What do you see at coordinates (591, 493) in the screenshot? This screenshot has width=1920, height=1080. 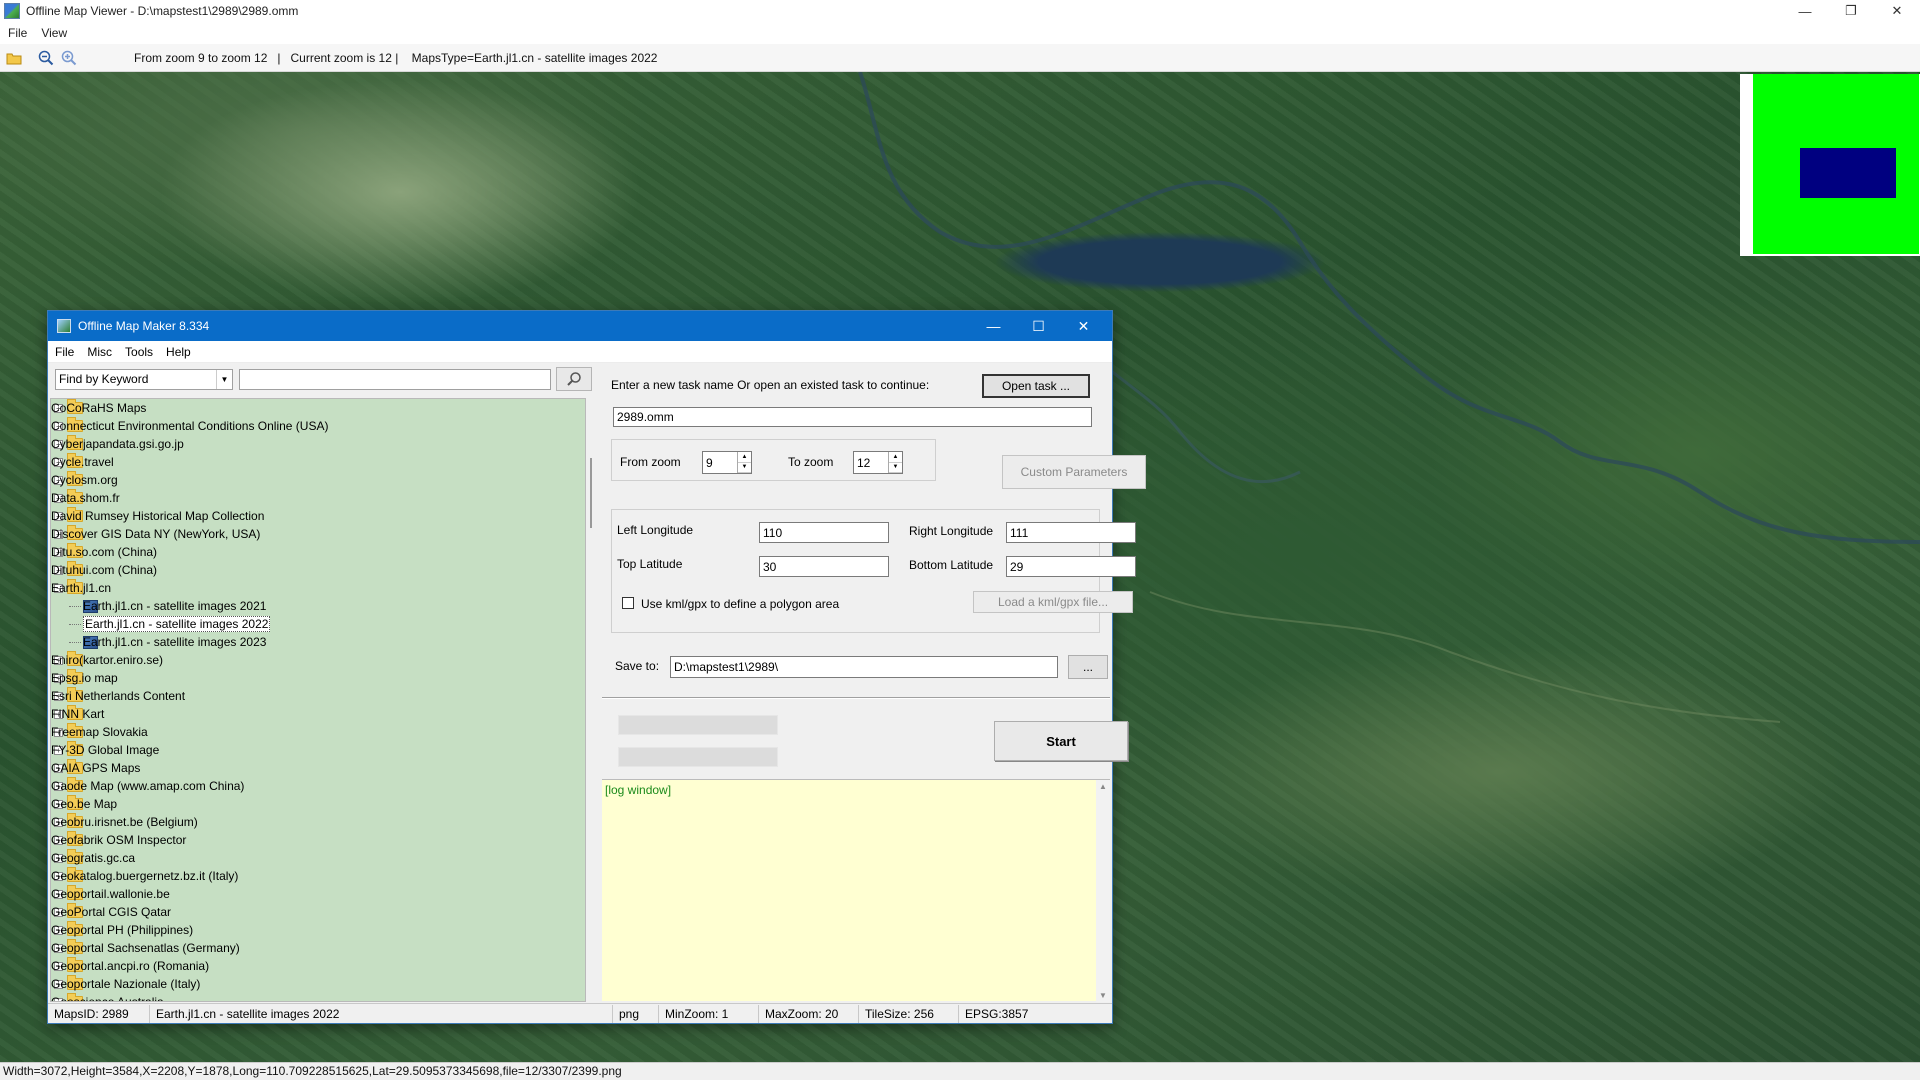 I see `tree-scrollbar-thumb` at bounding box center [591, 493].